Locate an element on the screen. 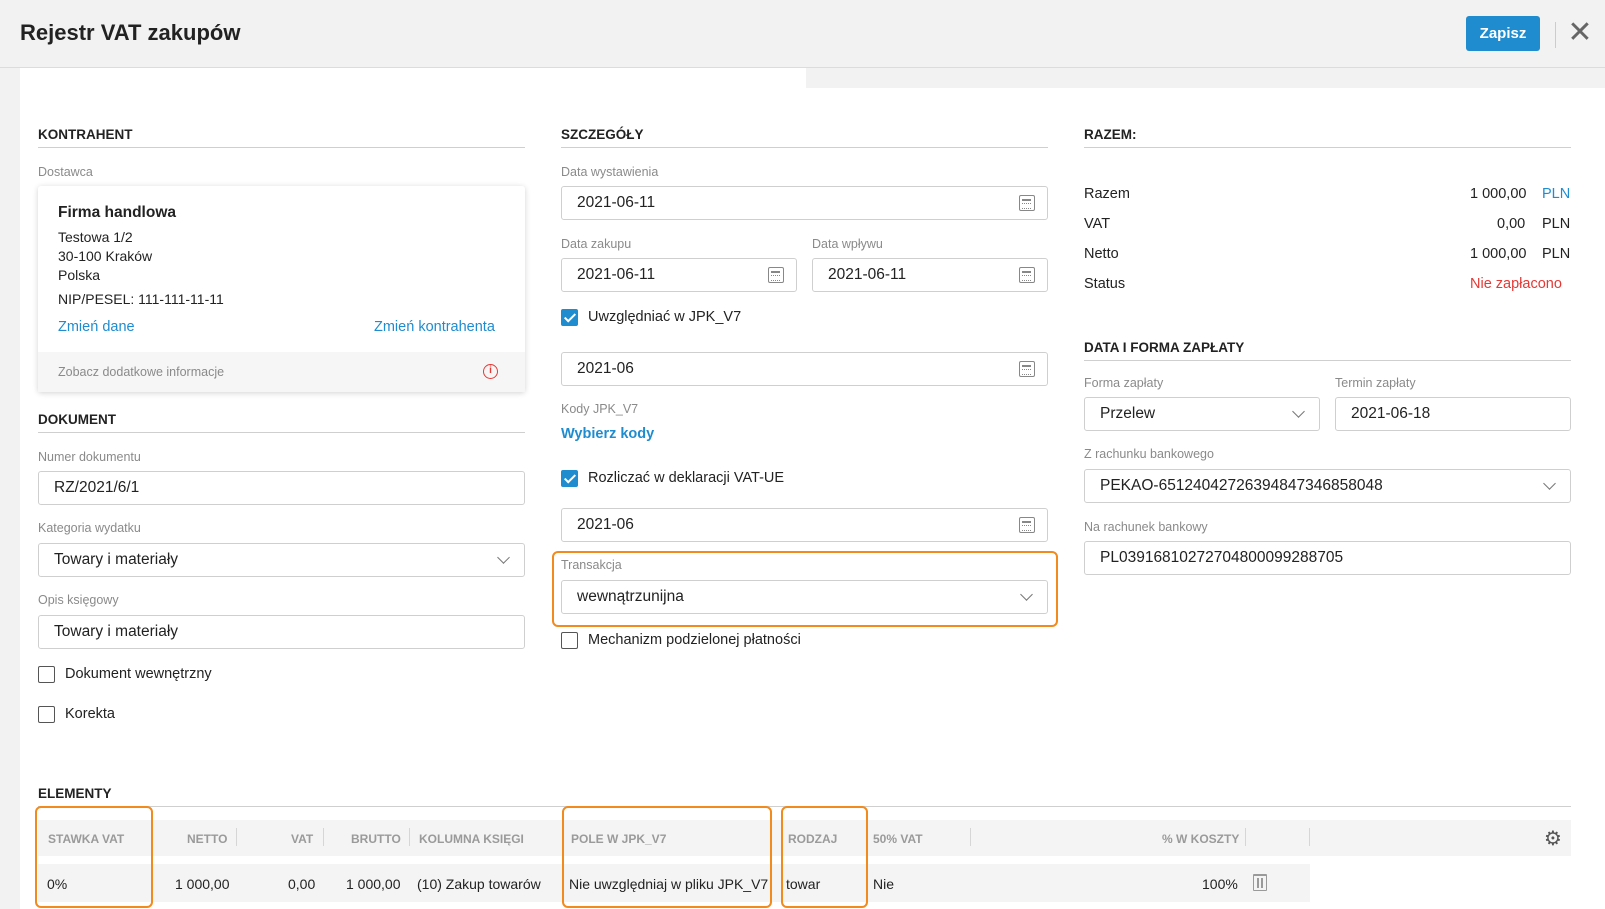  total-currency: PLN is located at coordinates (1556, 194).